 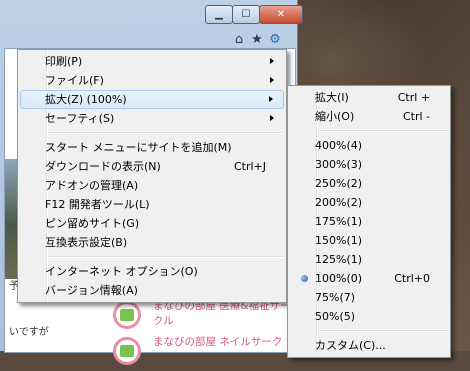 I want to click on menu-item-label: スタート メニューにサイトを追加(M), so click(x=138, y=147).